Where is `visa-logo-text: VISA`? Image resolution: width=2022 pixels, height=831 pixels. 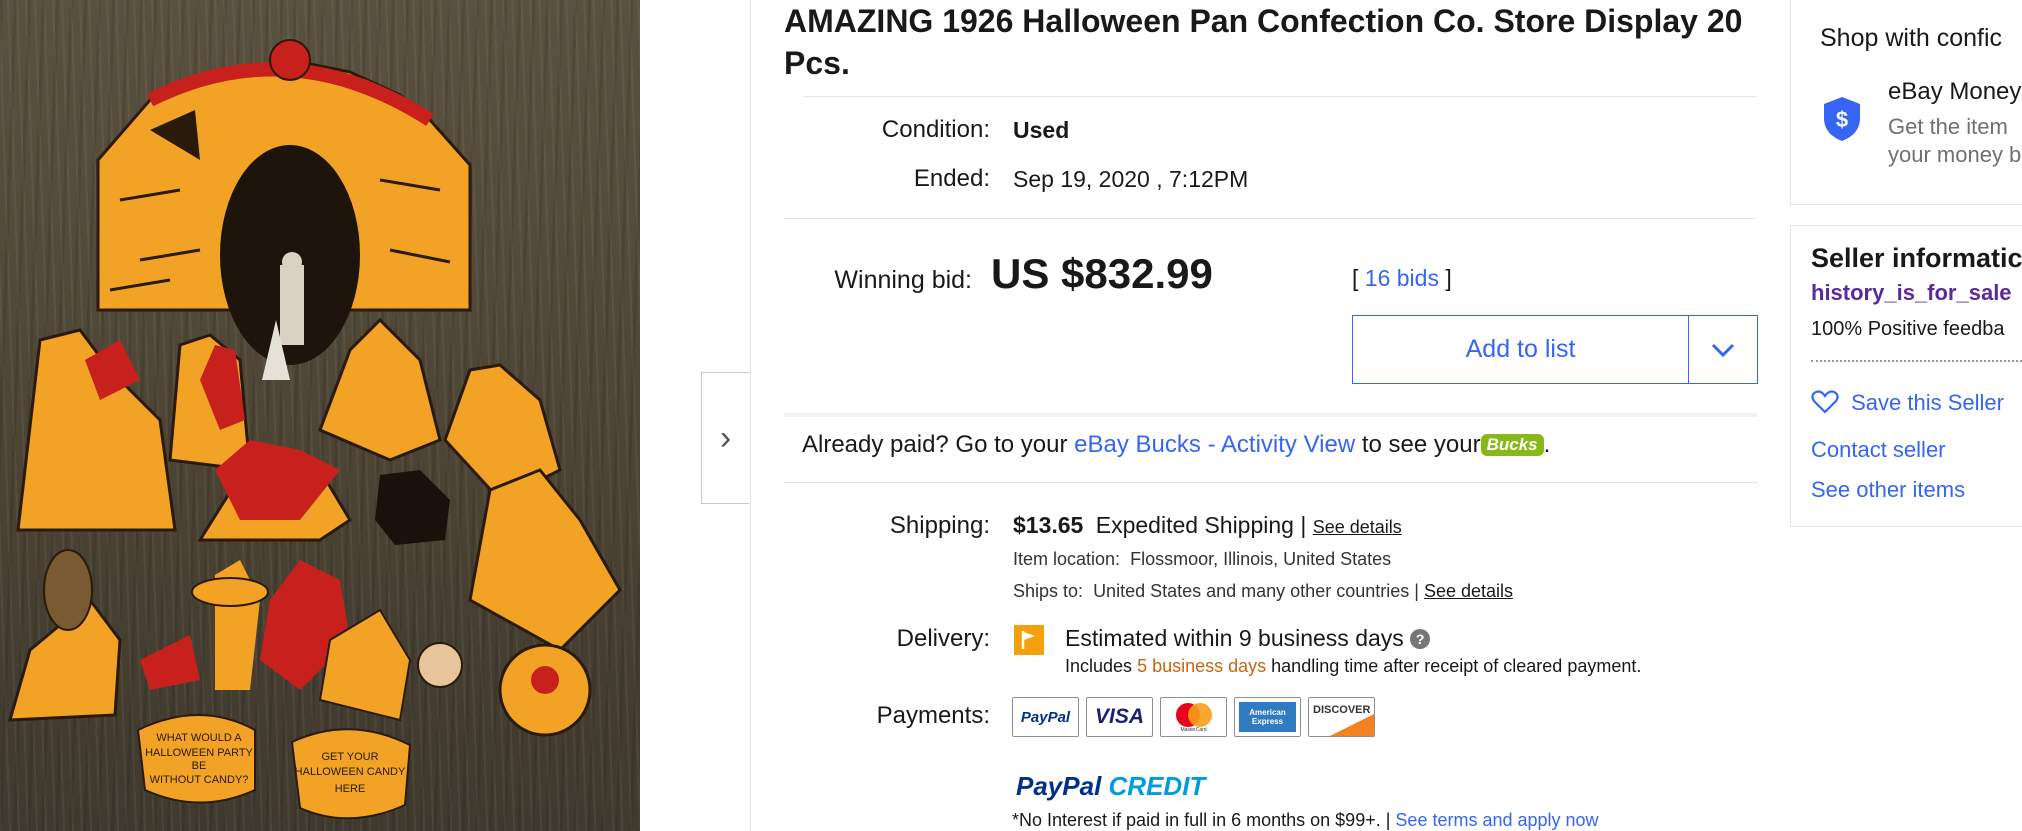 visa-logo-text: VISA is located at coordinates (1119, 716).